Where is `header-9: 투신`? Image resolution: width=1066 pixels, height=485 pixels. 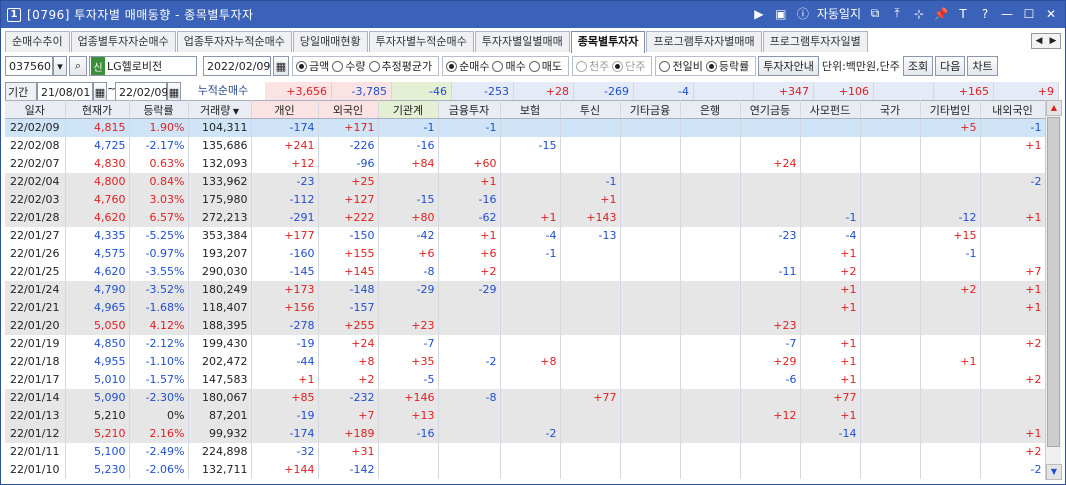
header-9: 투신 is located at coordinates (590, 109).